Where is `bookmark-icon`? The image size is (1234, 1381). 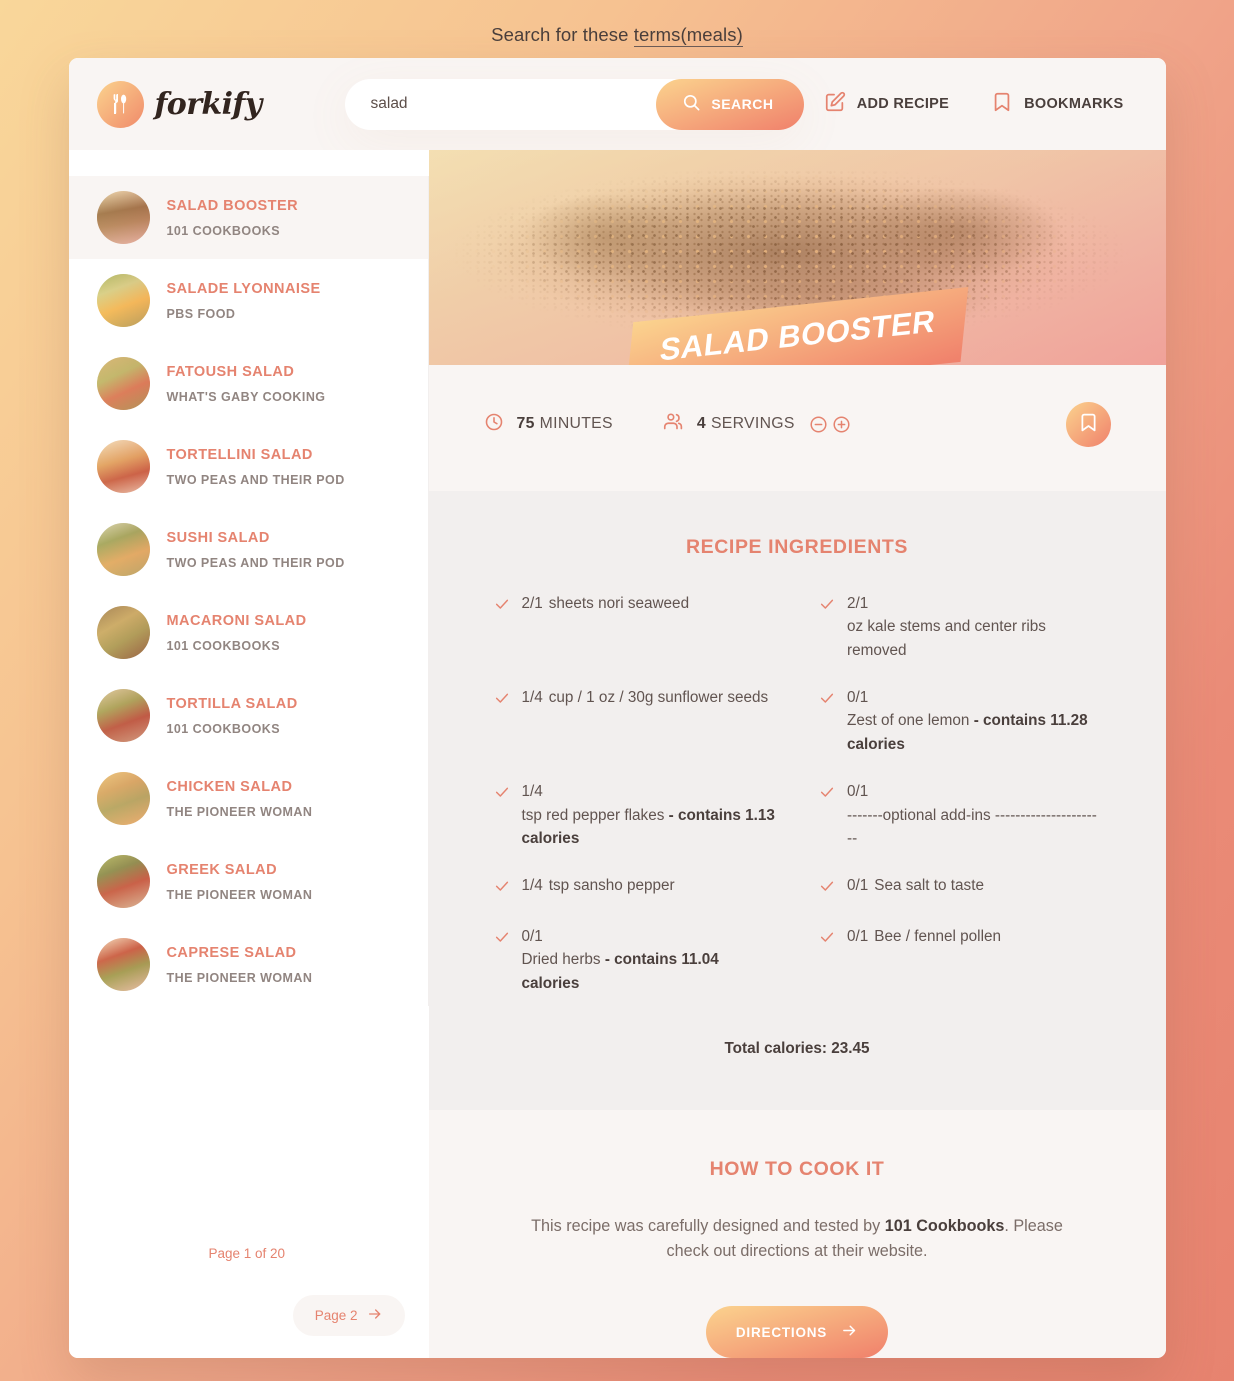 bookmark-icon is located at coordinates (1002, 104).